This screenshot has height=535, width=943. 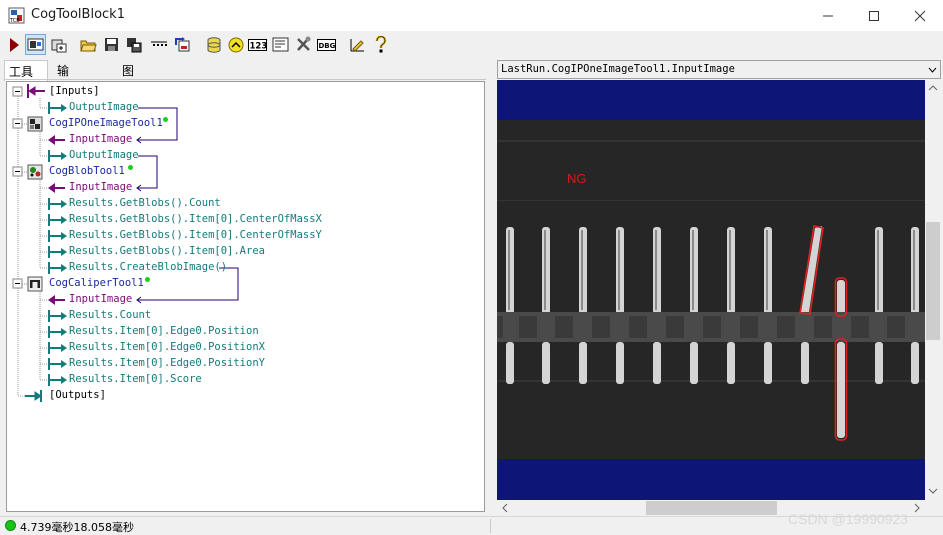 I want to click on tools-button, so click(x=303, y=44).